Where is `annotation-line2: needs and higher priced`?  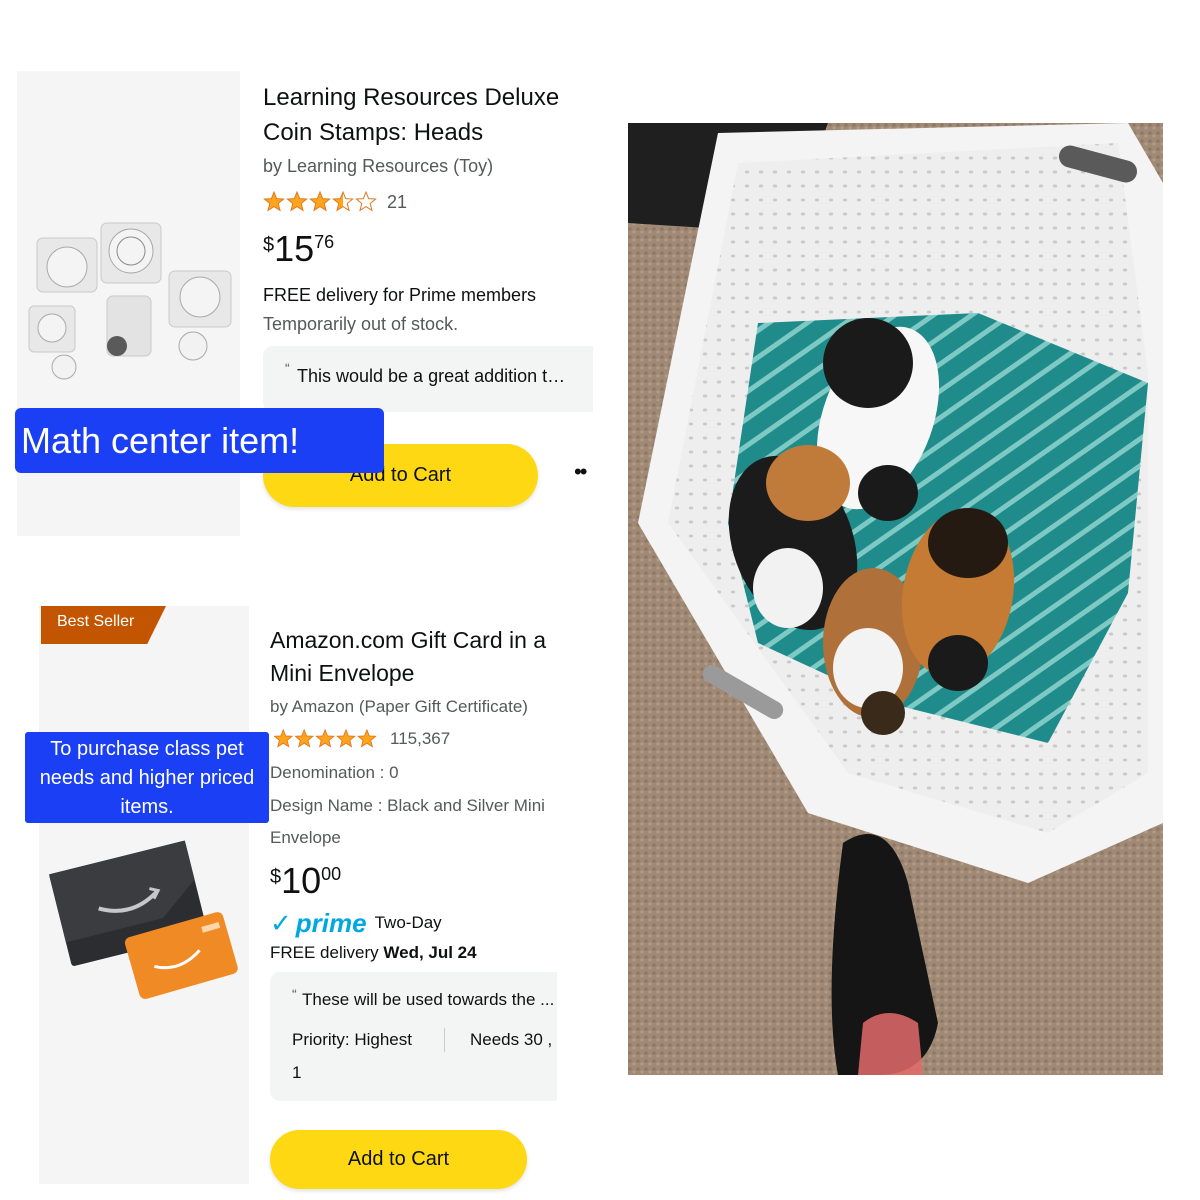
annotation-line2: needs and higher priced is located at coordinates (147, 778).